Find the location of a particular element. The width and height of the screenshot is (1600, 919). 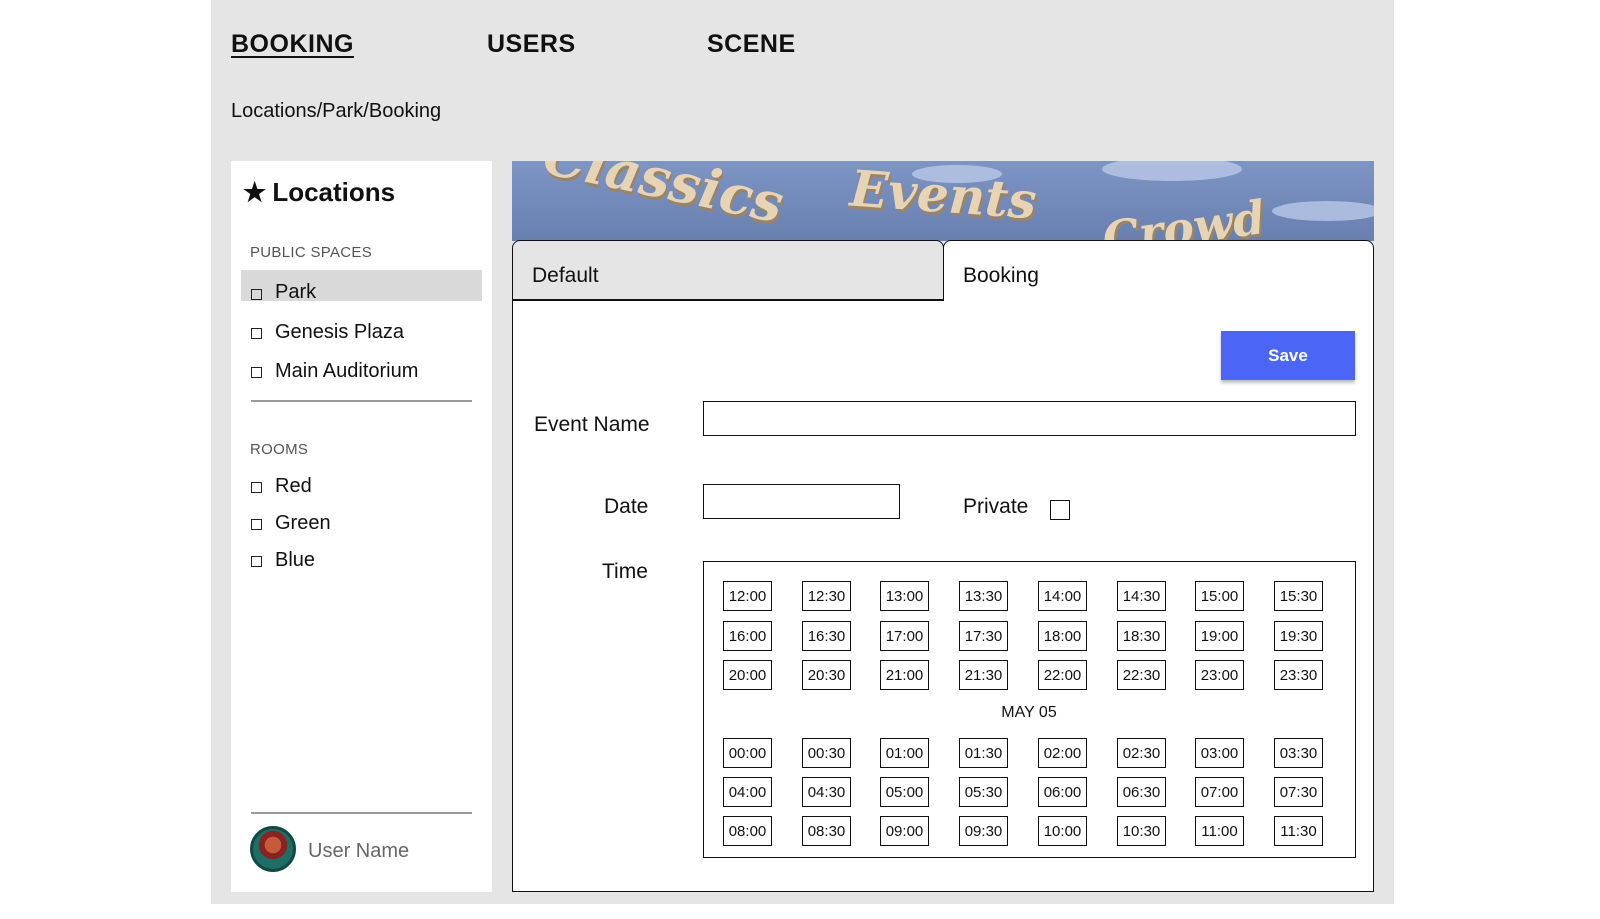

time-slot-1930: 19:30 is located at coordinates (1298, 636).